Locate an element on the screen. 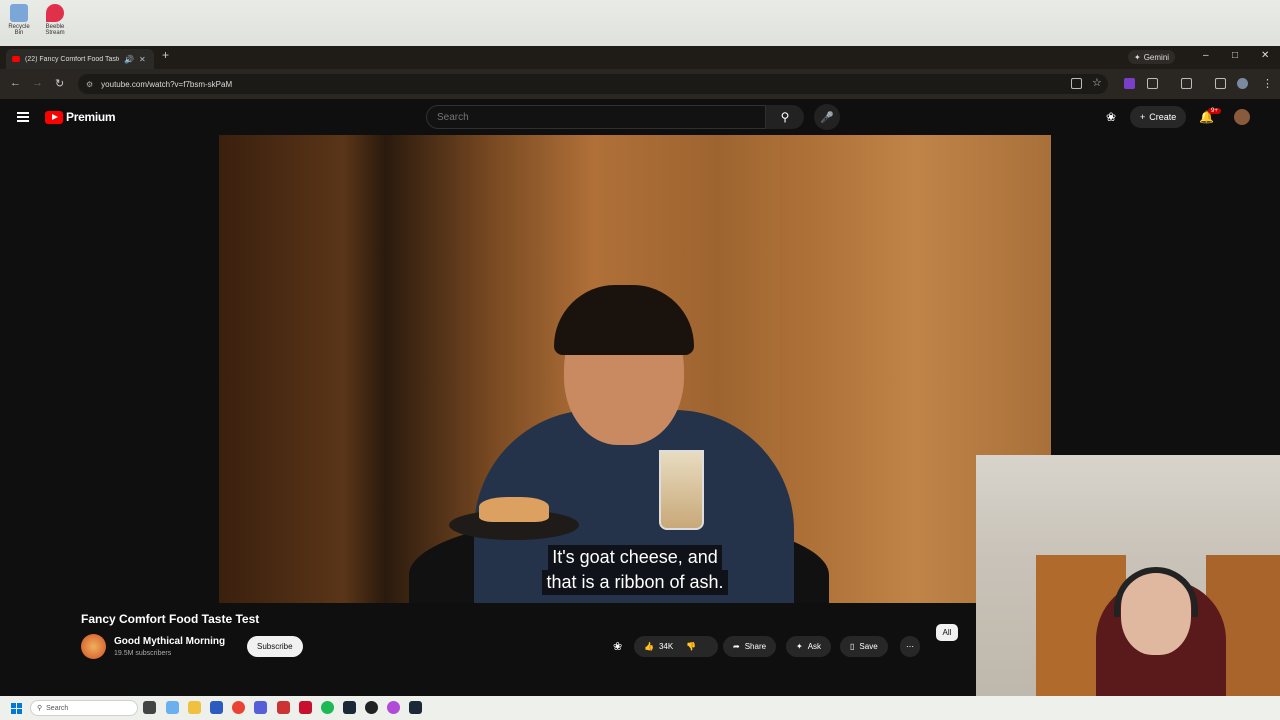  hamburger-menu-icon is located at coordinates (23, 117).